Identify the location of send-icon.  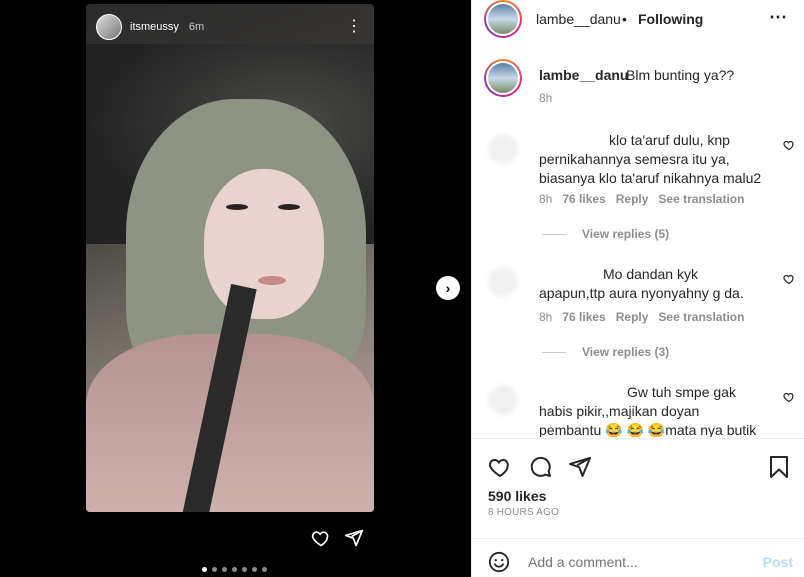
(580, 467).